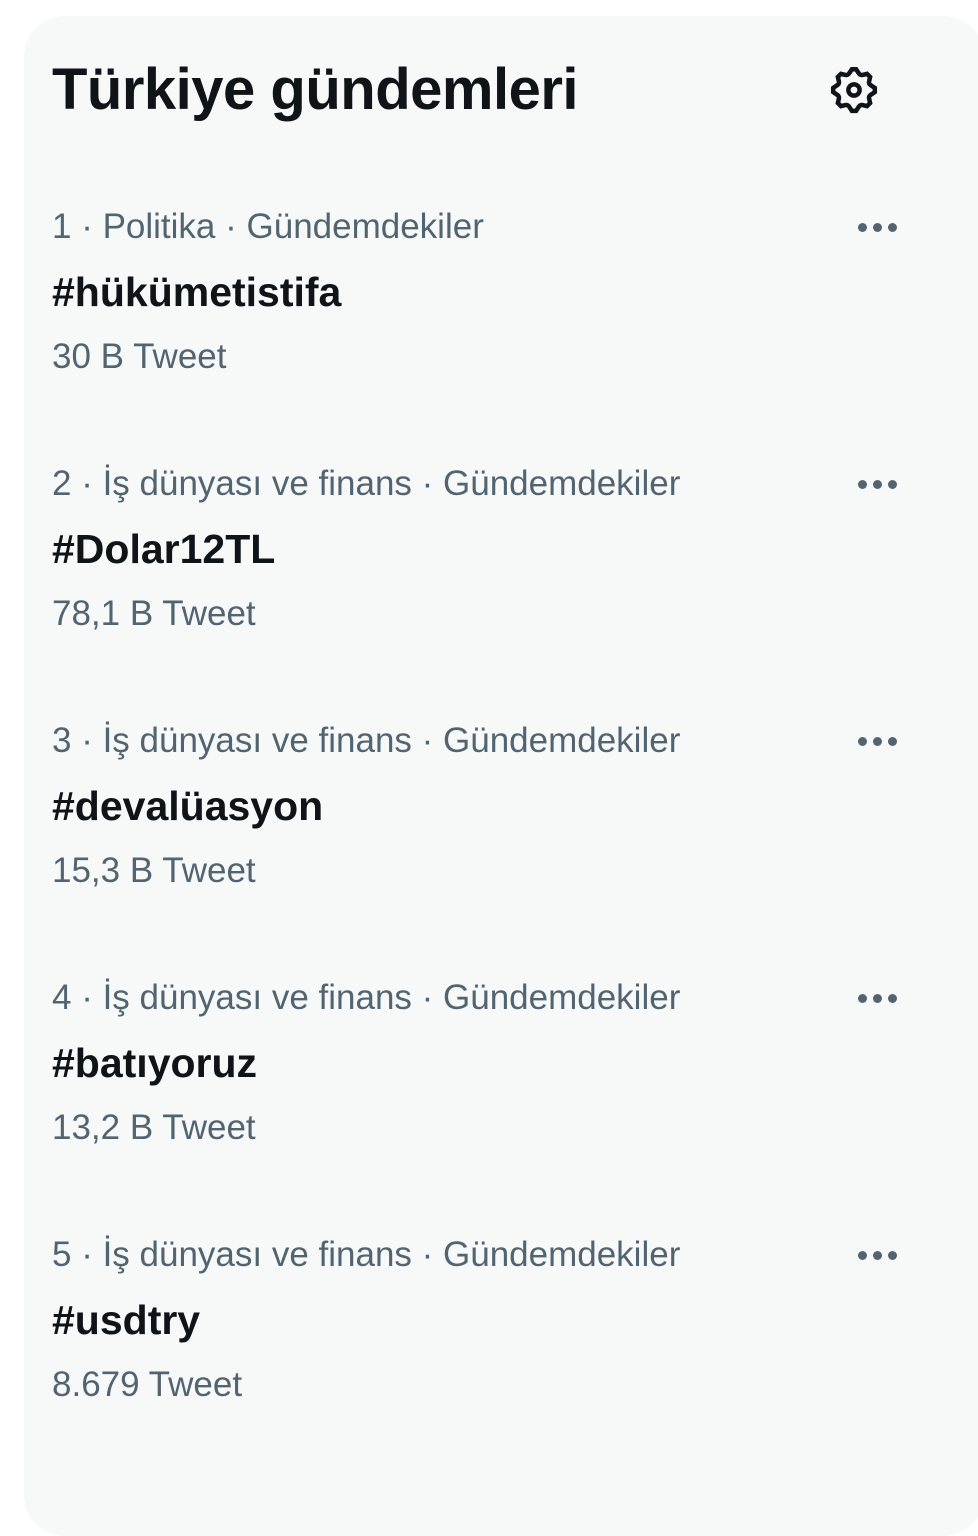 This screenshot has width=978, height=1536. Describe the element at coordinates (268, 226) in the screenshot. I see `trend-meta: 1 · Politika · Gündemdekiler` at that location.